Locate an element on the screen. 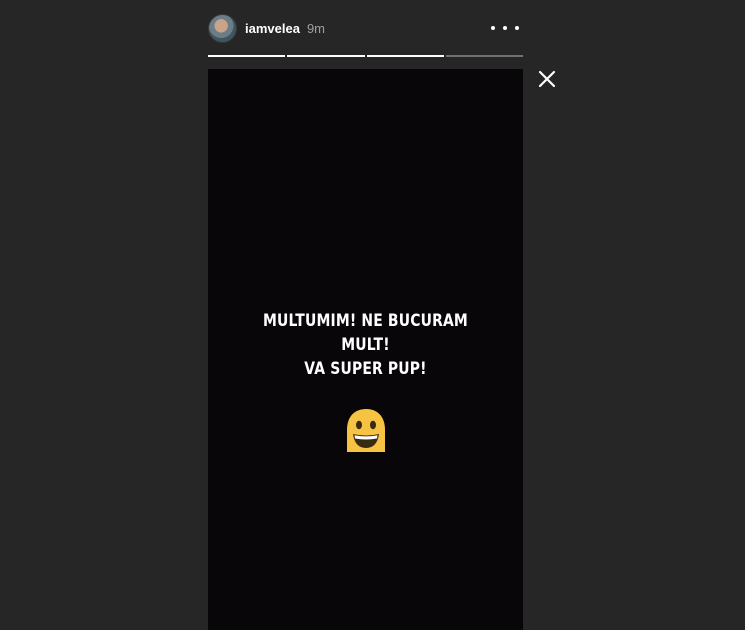  close-icon is located at coordinates (547, 79).